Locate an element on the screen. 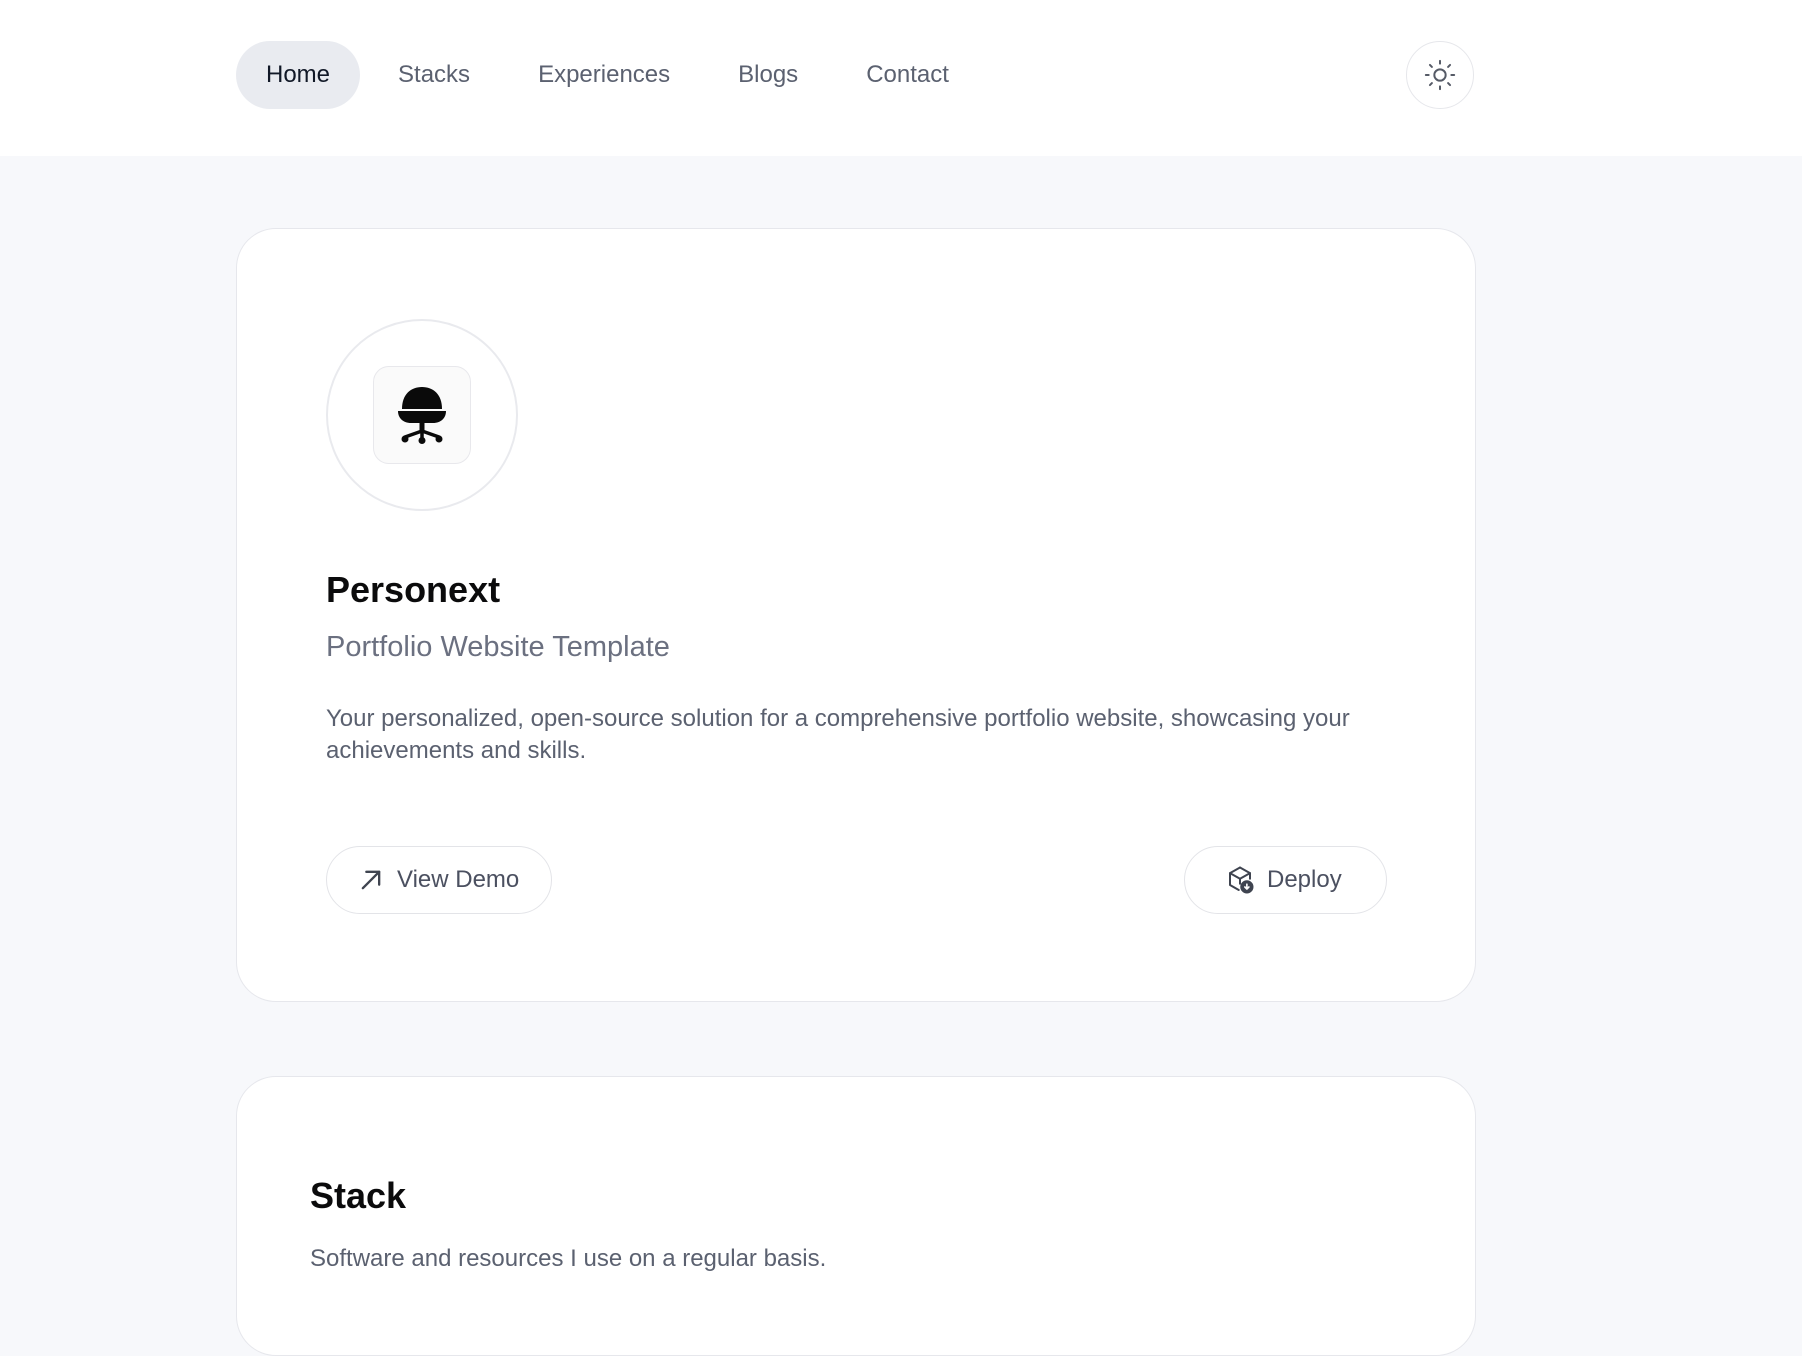  stack-section-title: Stack is located at coordinates (358, 1195).